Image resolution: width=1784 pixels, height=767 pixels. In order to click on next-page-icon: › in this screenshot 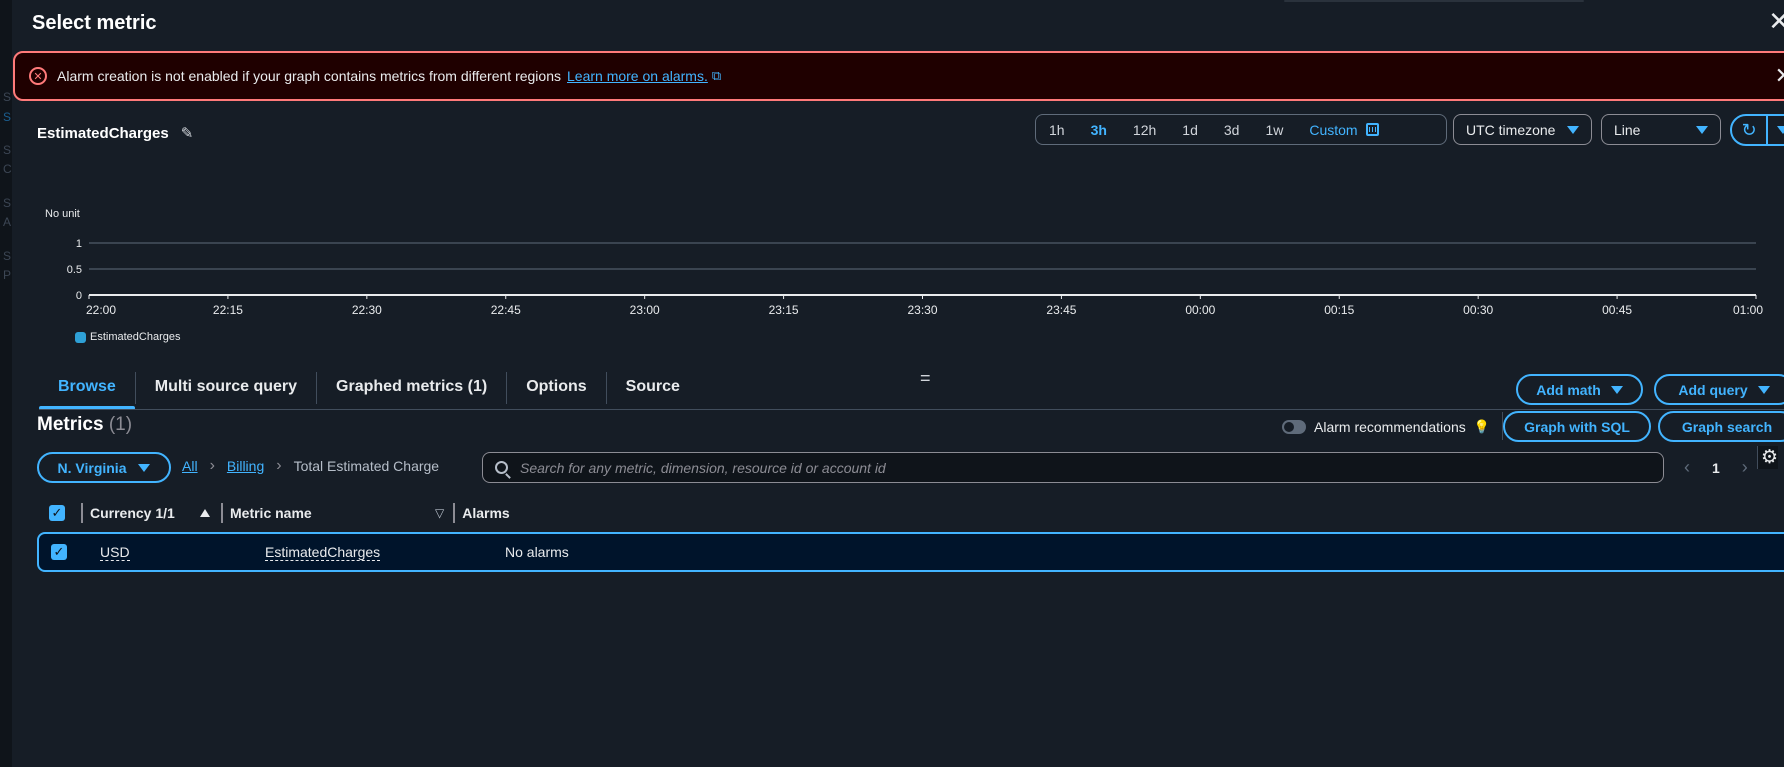, I will do `click(1745, 467)`.